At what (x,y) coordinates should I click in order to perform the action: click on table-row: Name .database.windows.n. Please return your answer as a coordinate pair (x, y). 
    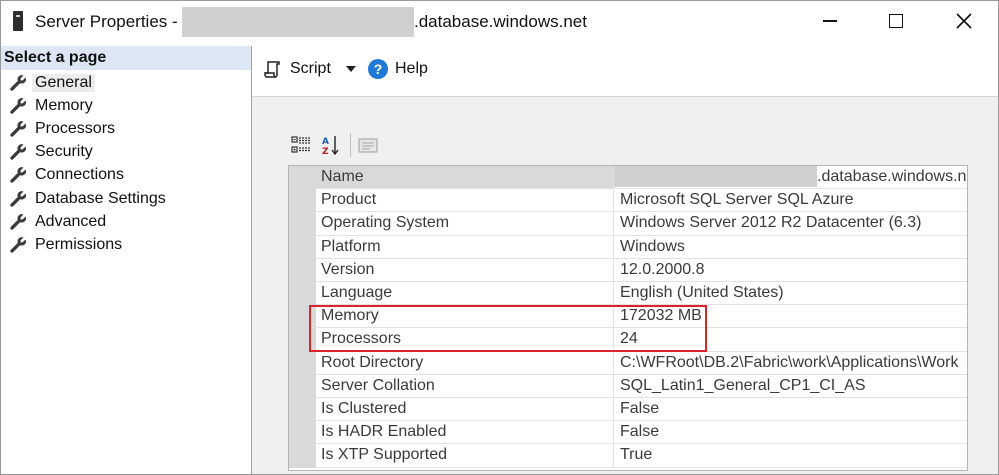
    Looking at the image, I should click on (628, 178).